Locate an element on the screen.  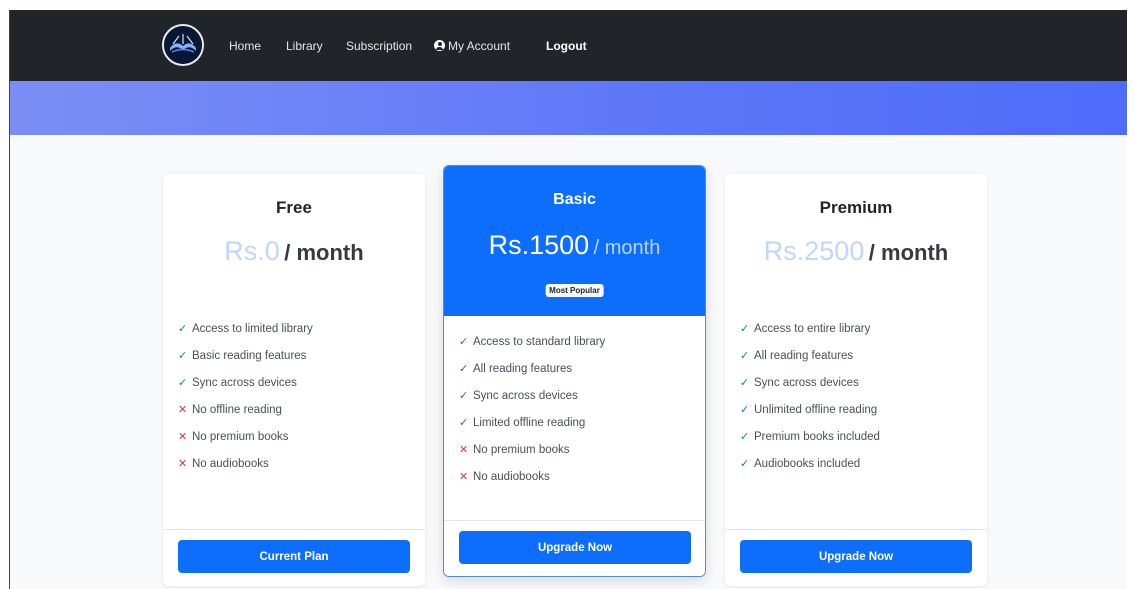
plan-header: Premium Rs.2500 / month is located at coordinates (856, 235).